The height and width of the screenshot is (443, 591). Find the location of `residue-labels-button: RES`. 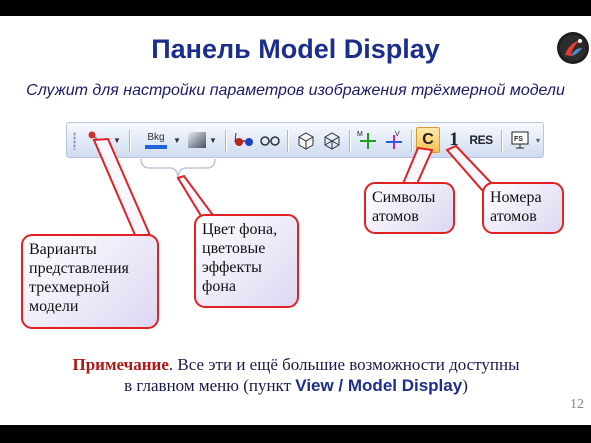

residue-labels-button: RES is located at coordinates (481, 140).